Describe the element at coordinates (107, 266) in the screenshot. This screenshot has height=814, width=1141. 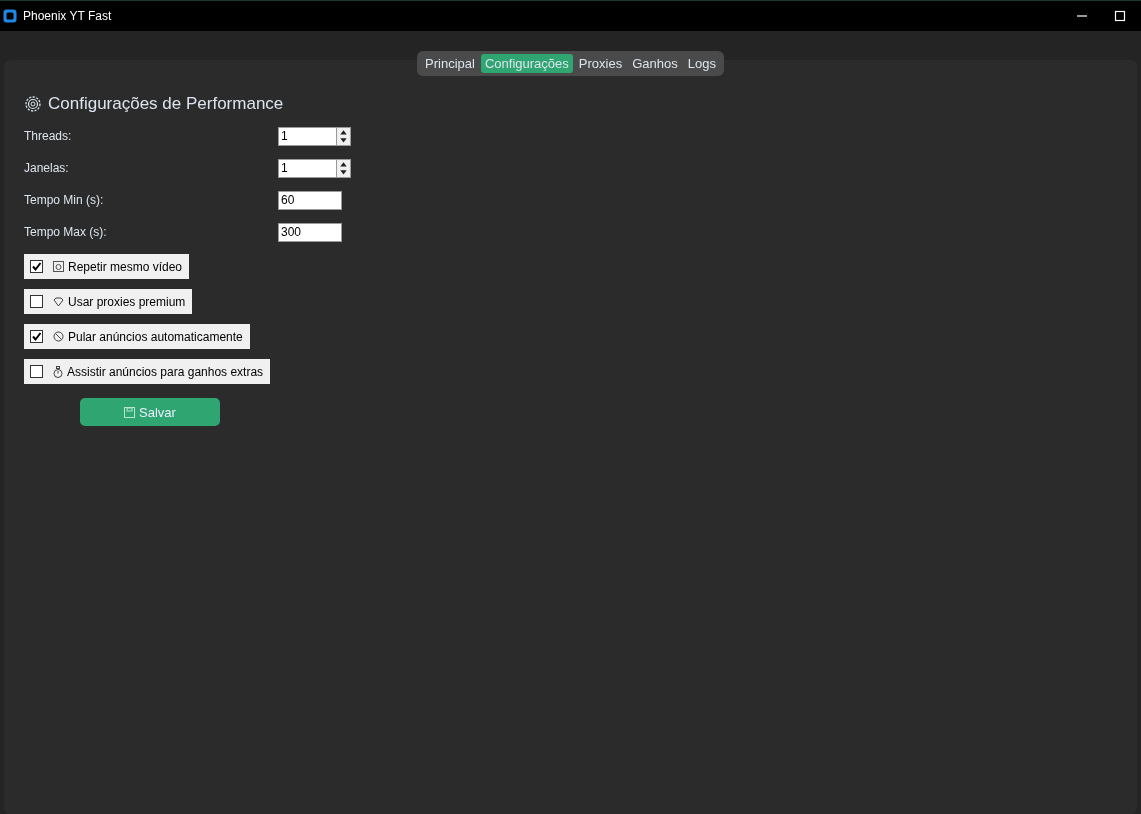
I see `checkbox-option: Repetir mesmo vídeo` at that location.